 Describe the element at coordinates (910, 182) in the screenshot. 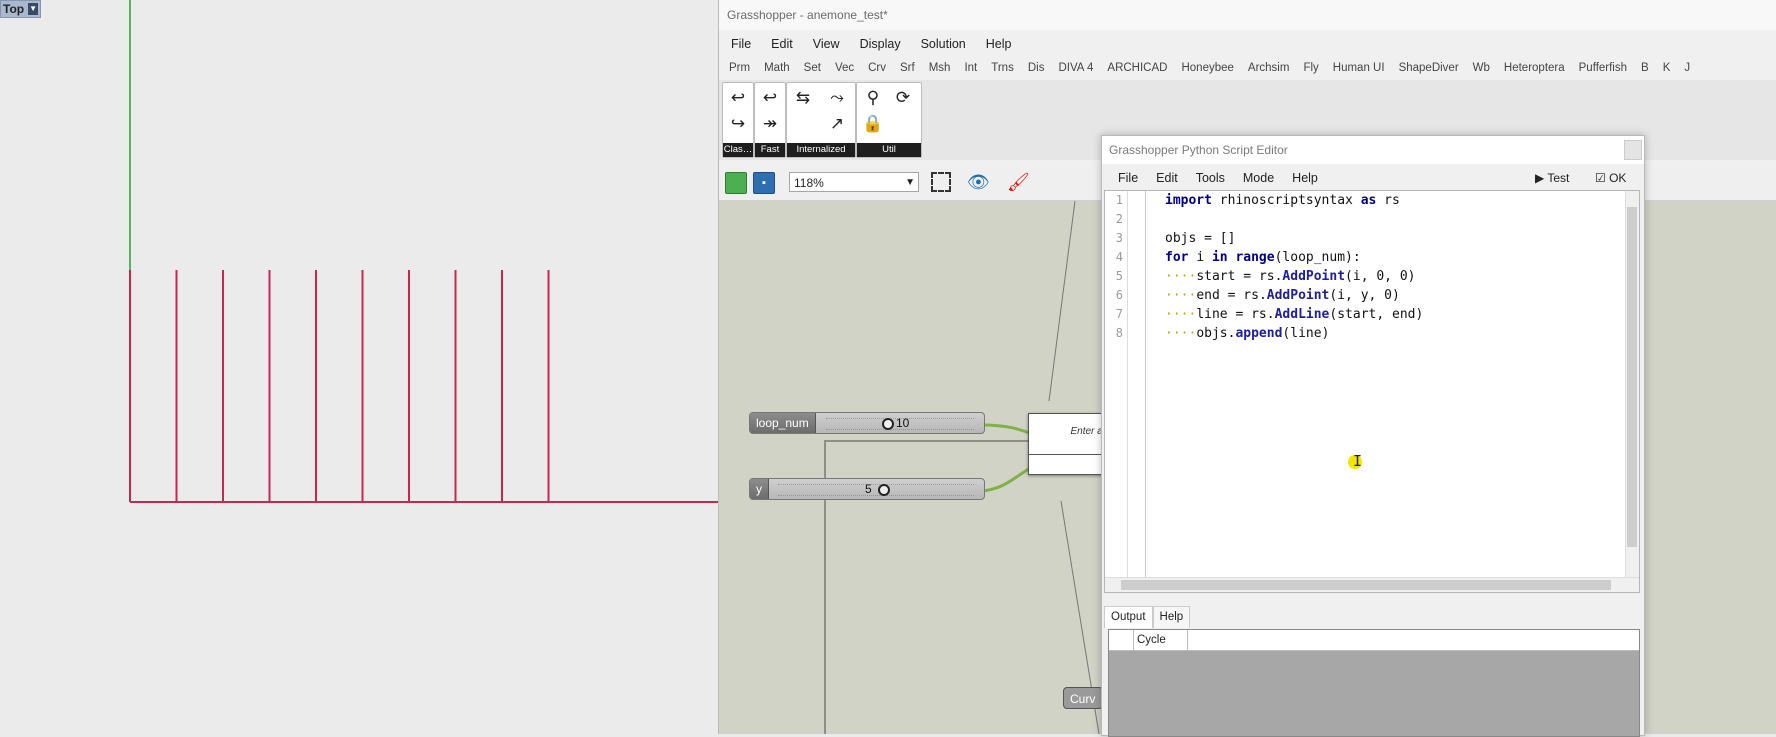

I see `chevron-down-icon: ▼` at that location.